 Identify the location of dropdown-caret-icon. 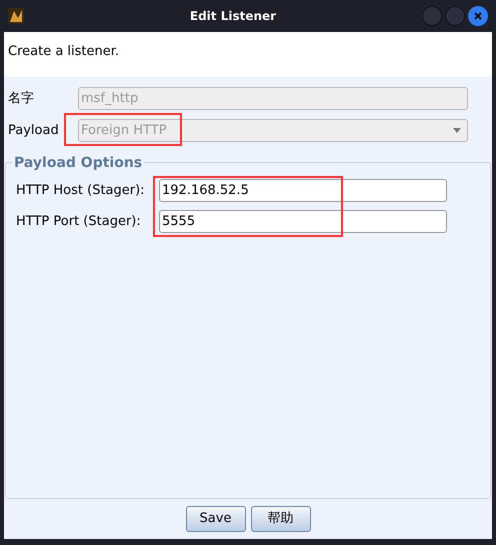
(457, 130).